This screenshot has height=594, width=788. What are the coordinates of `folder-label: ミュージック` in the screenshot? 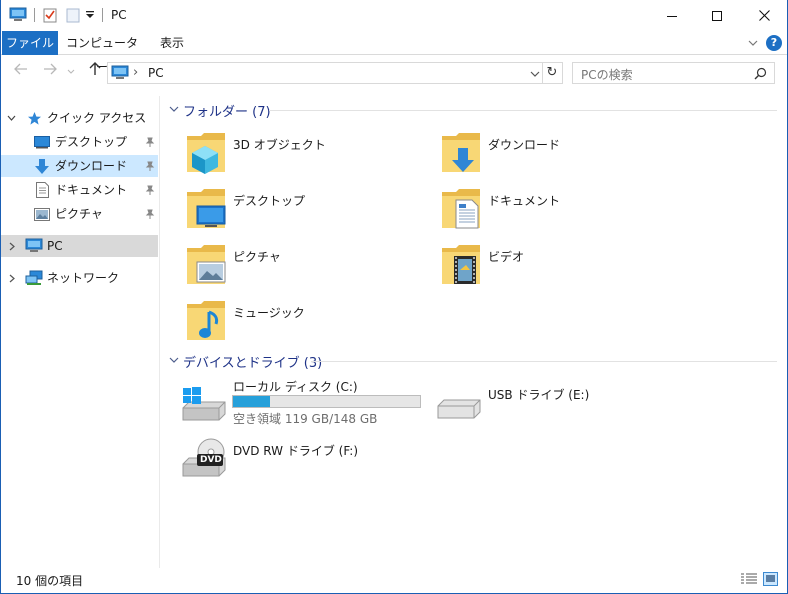 It's located at (269, 313).